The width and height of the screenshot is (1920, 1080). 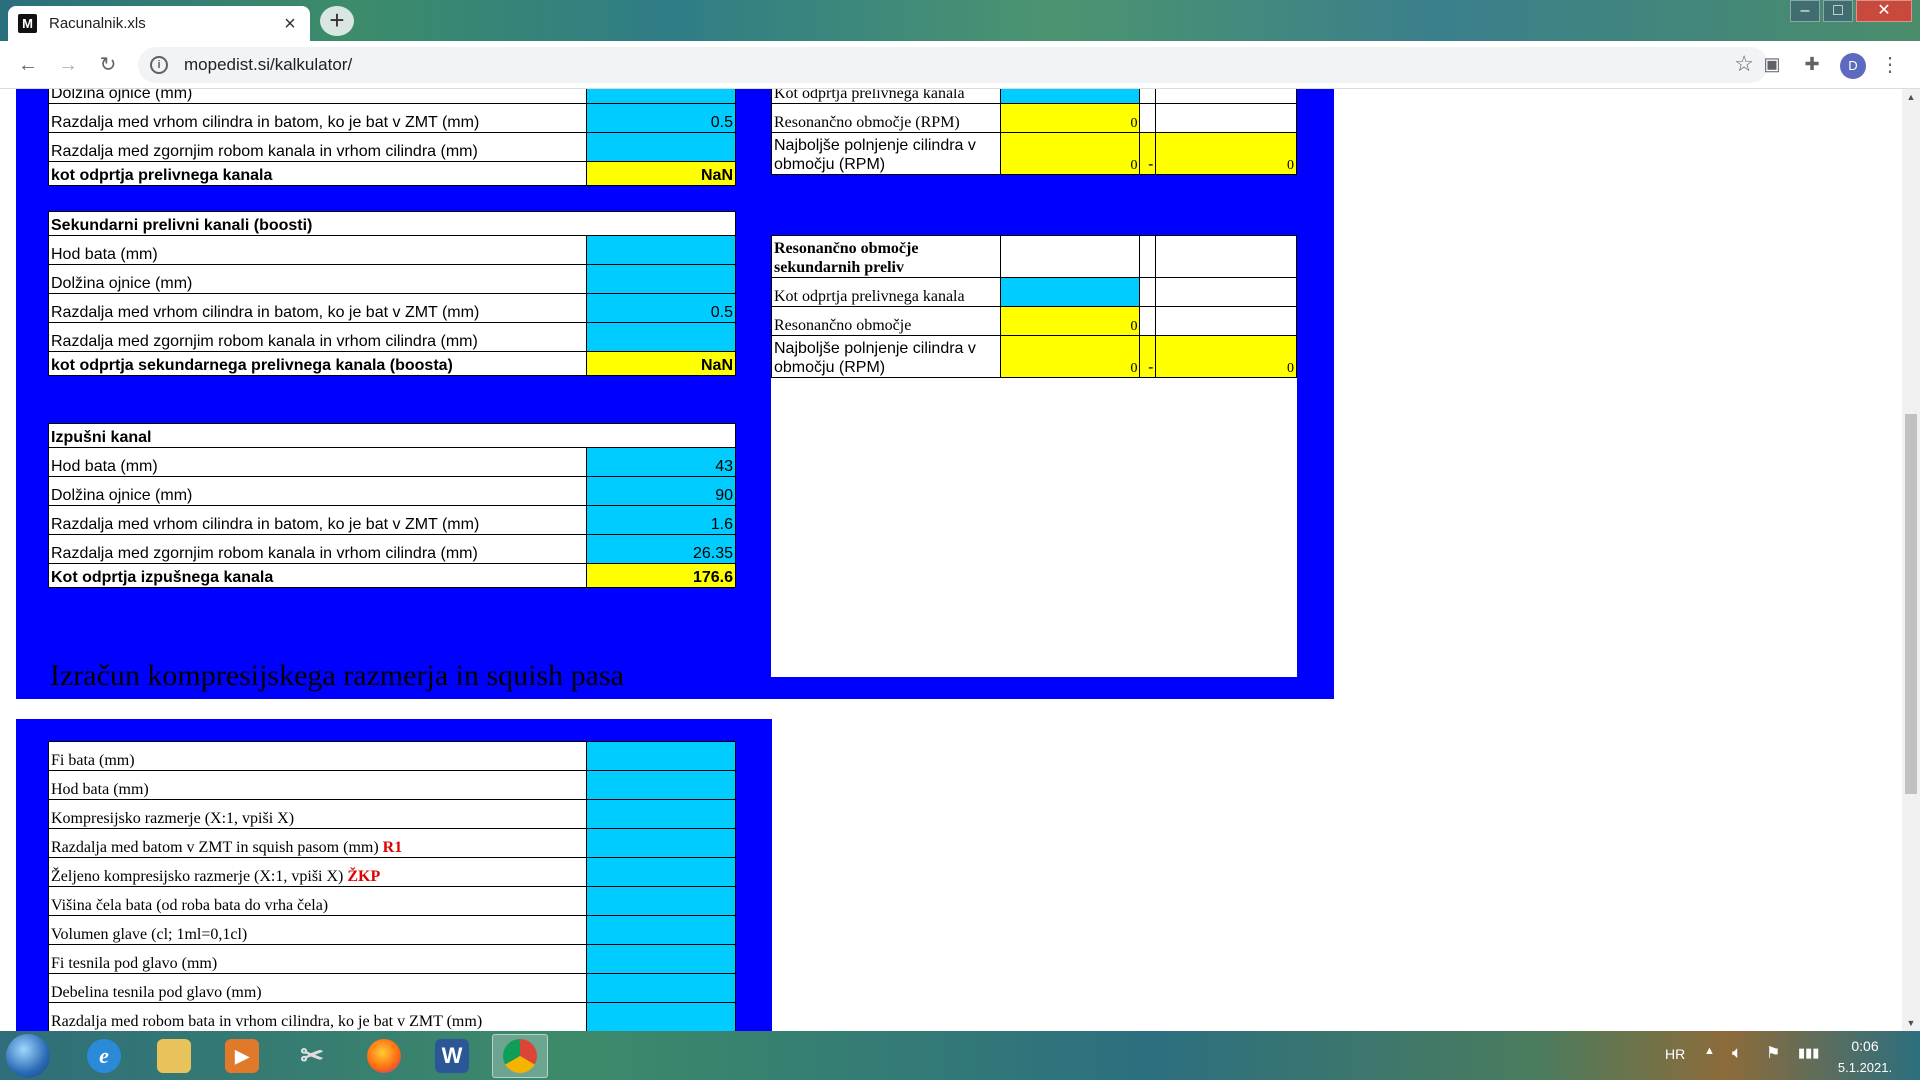 I want to click on forward-arrow-icon: →, so click(x=68, y=65).